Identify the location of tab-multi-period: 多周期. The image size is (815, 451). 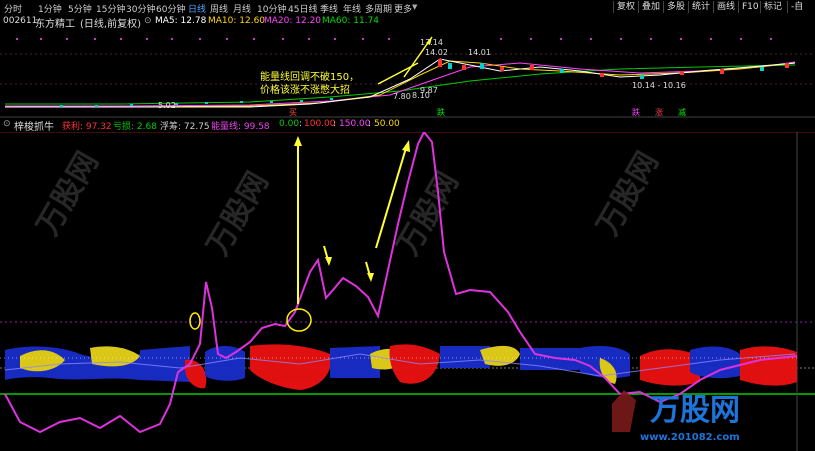
(378, 8).